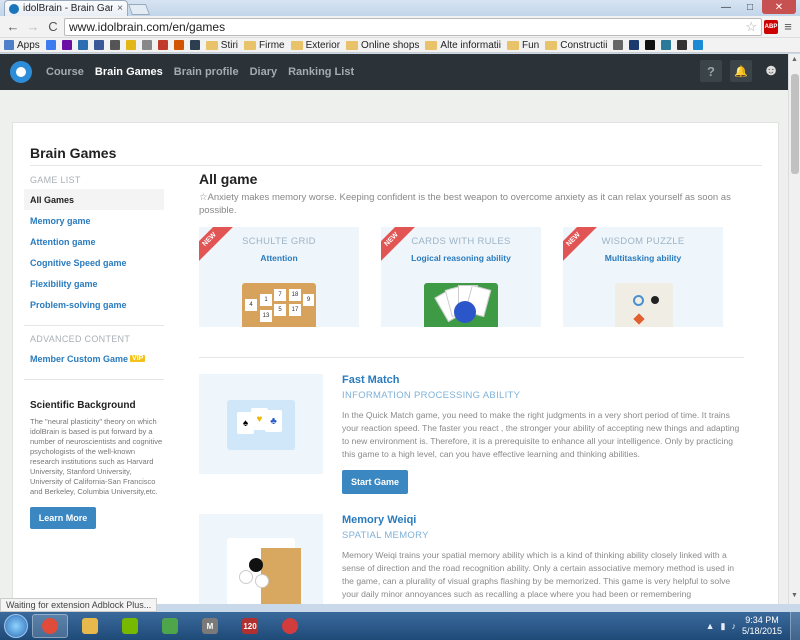  I want to click on sidebar-item-memory-game: Memory game, so click(94, 220).